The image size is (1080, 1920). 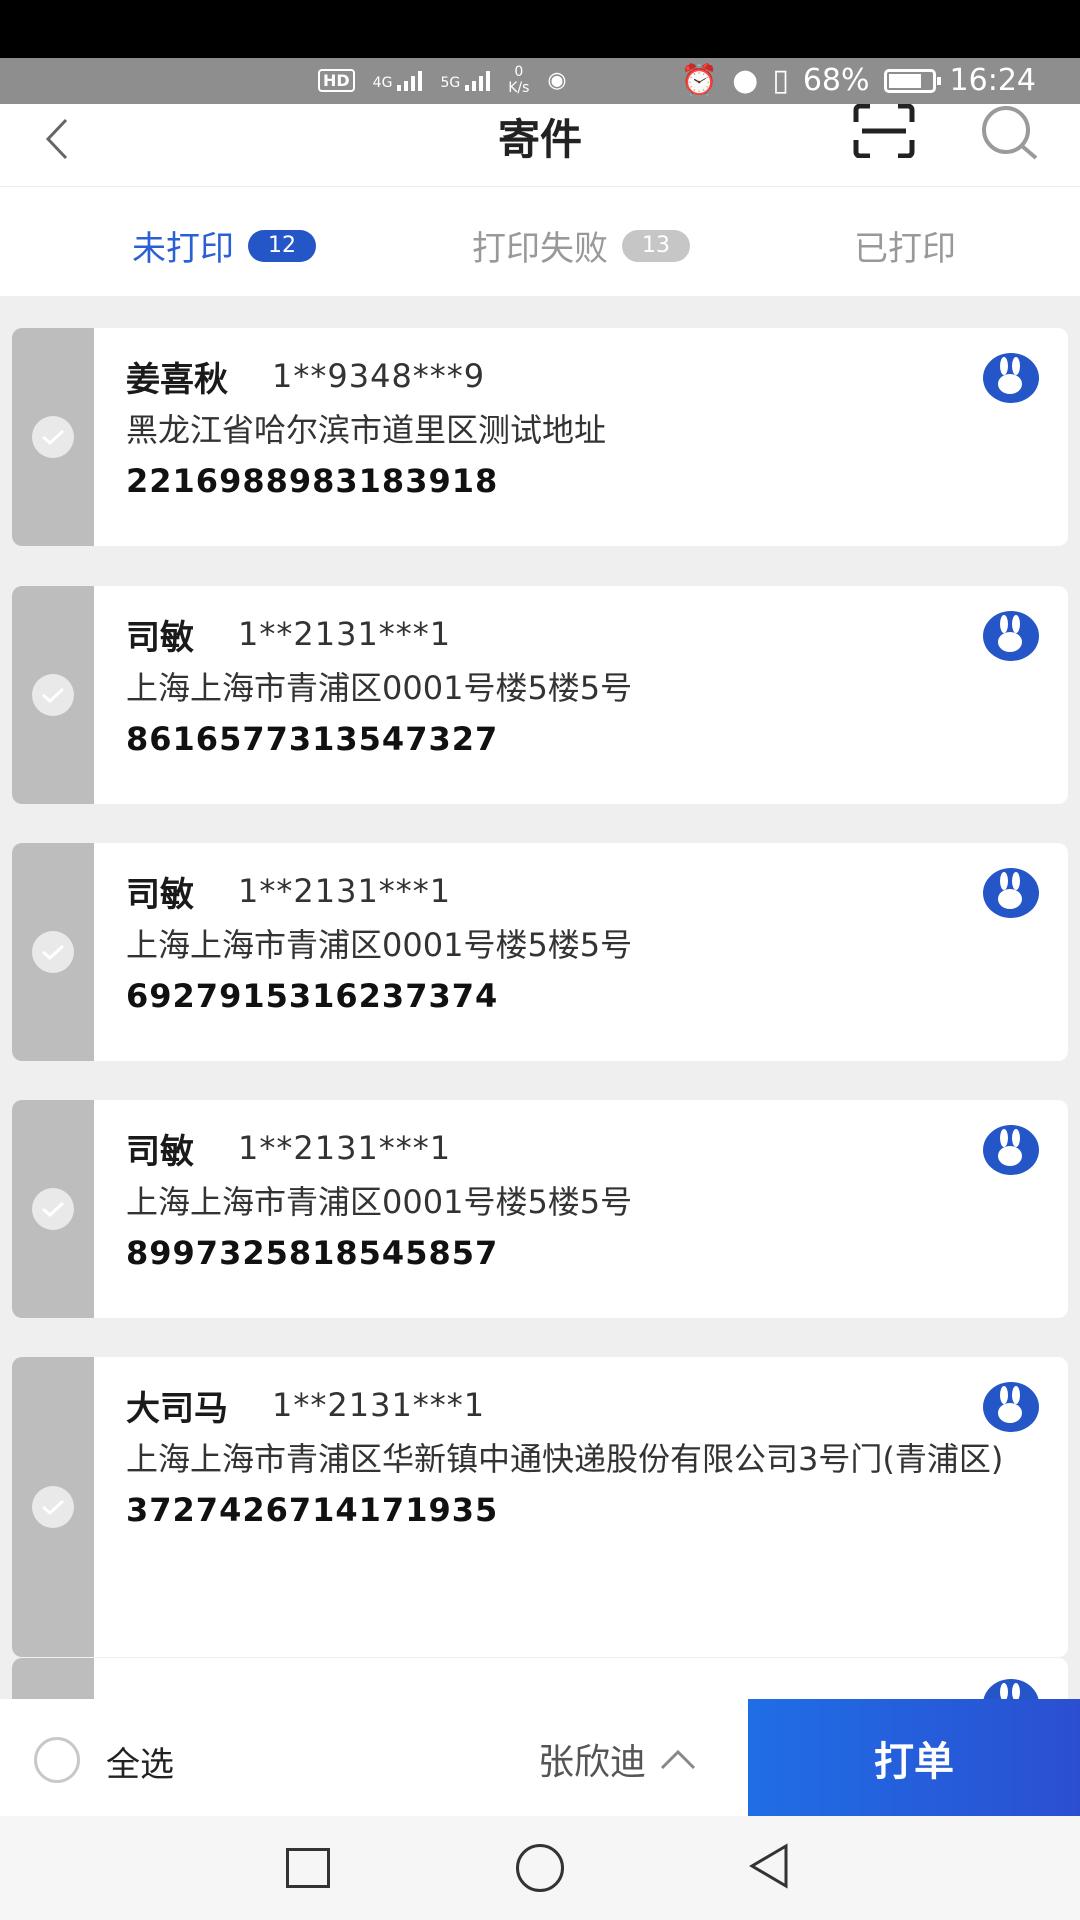 What do you see at coordinates (465, 80) in the screenshot?
I see `signal-icon-2: 5G` at bounding box center [465, 80].